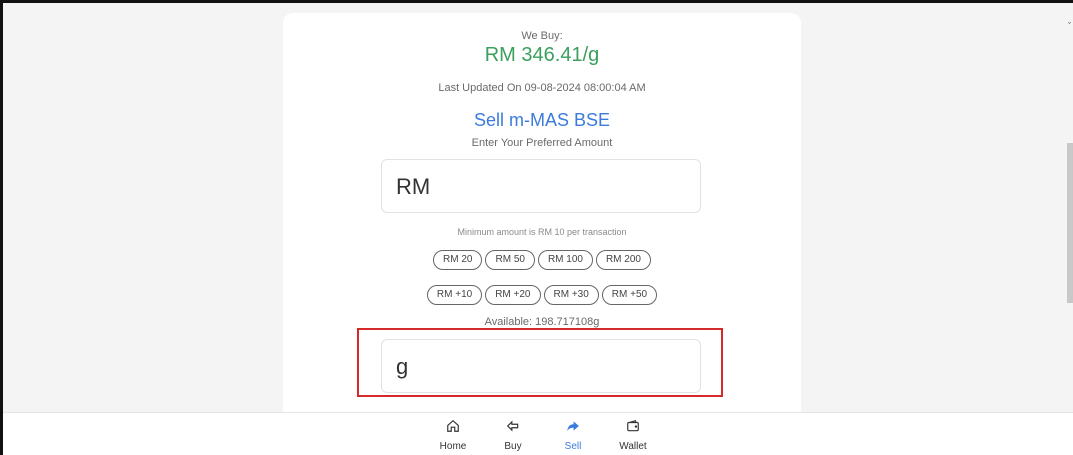  I want to click on home-icon, so click(453, 425).